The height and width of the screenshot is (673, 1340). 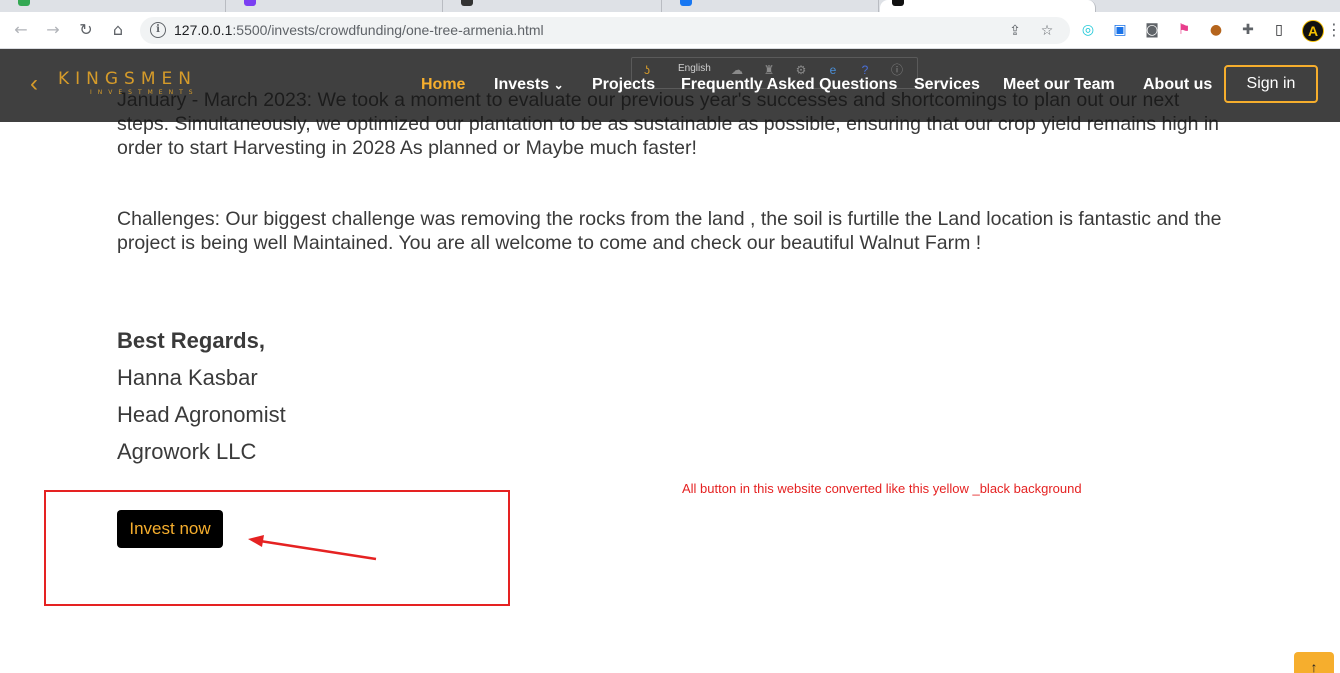 What do you see at coordinates (127, 79) in the screenshot?
I see `logo-text: KINGSMEN` at bounding box center [127, 79].